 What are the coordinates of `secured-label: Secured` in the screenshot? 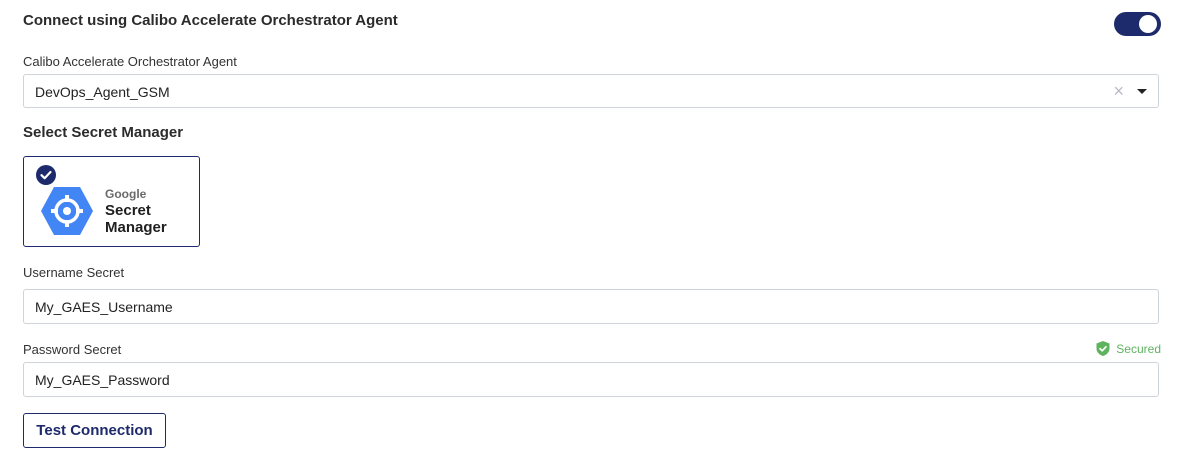 It's located at (1138, 348).